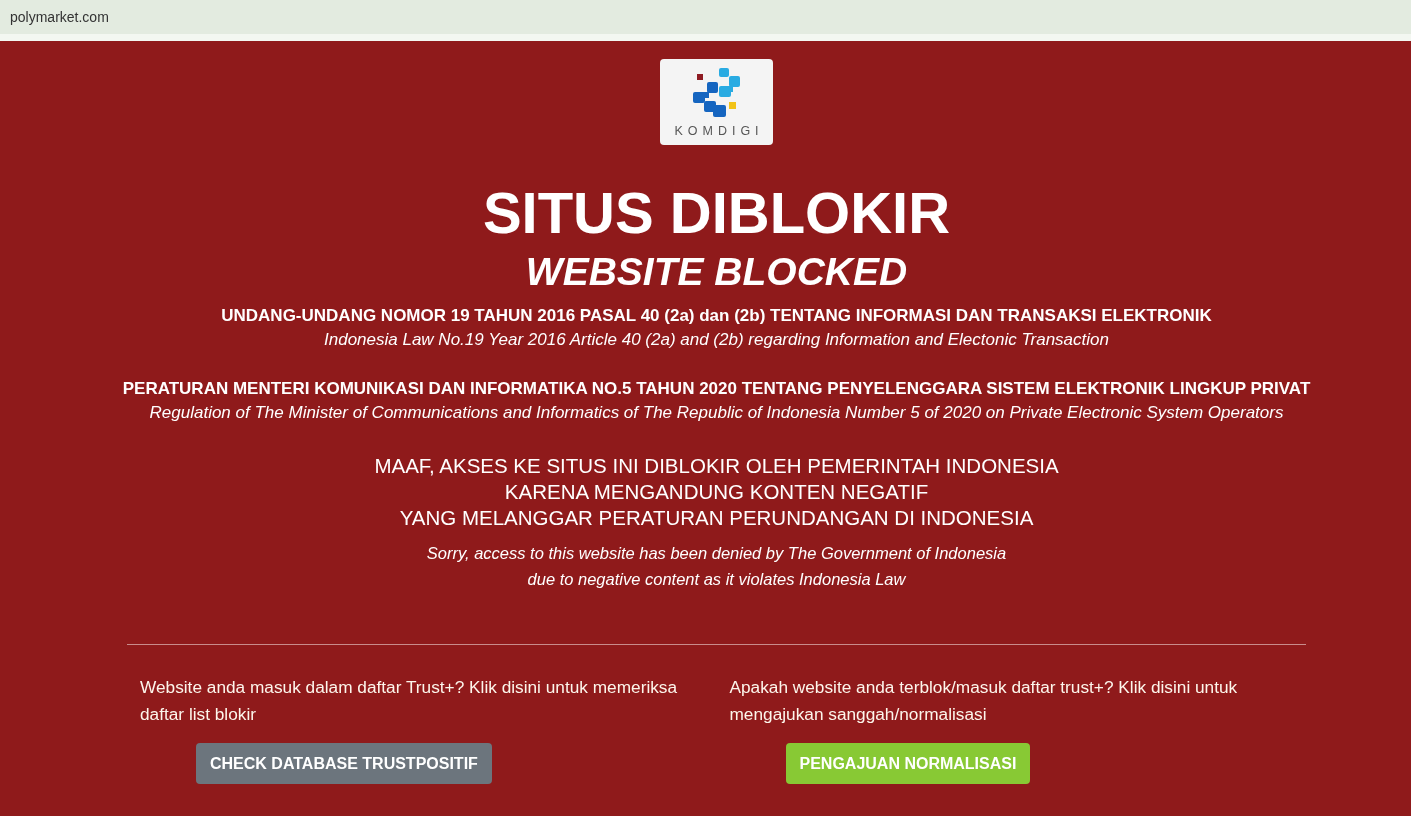  What do you see at coordinates (409, 701) in the screenshot?
I see `action-description: Website anda masuk dalam daftar Trust+? Klik disini untuk memeriksa daftar list blokir` at bounding box center [409, 701].